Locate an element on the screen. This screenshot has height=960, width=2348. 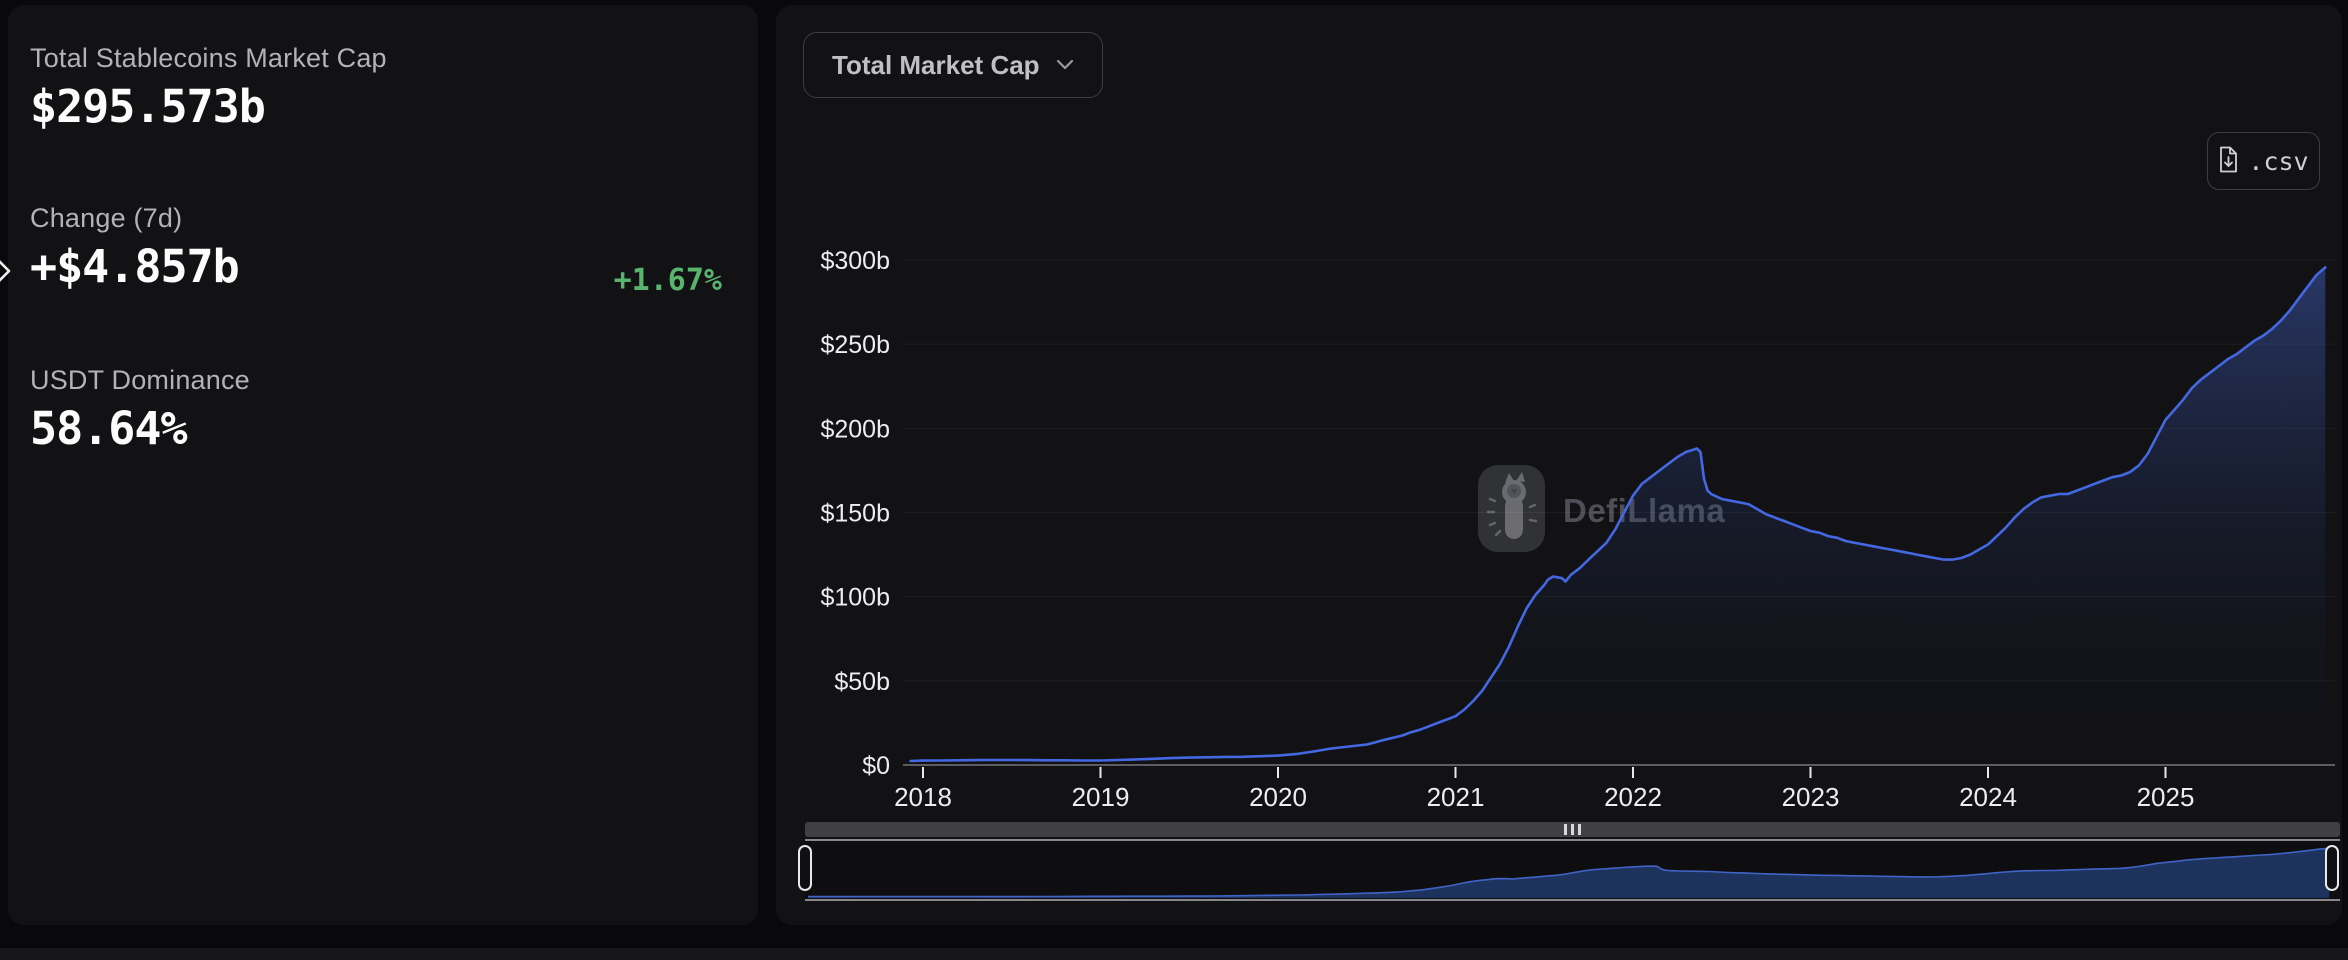
next-section-edge is located at coordinates (1174, 954).